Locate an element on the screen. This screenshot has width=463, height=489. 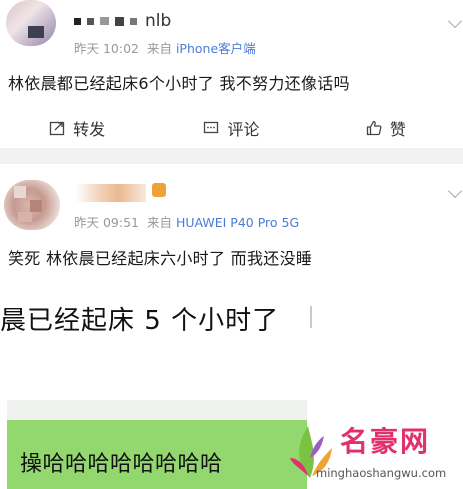
post-time: 昨天 10:02 is located at coordinates (106, 48).